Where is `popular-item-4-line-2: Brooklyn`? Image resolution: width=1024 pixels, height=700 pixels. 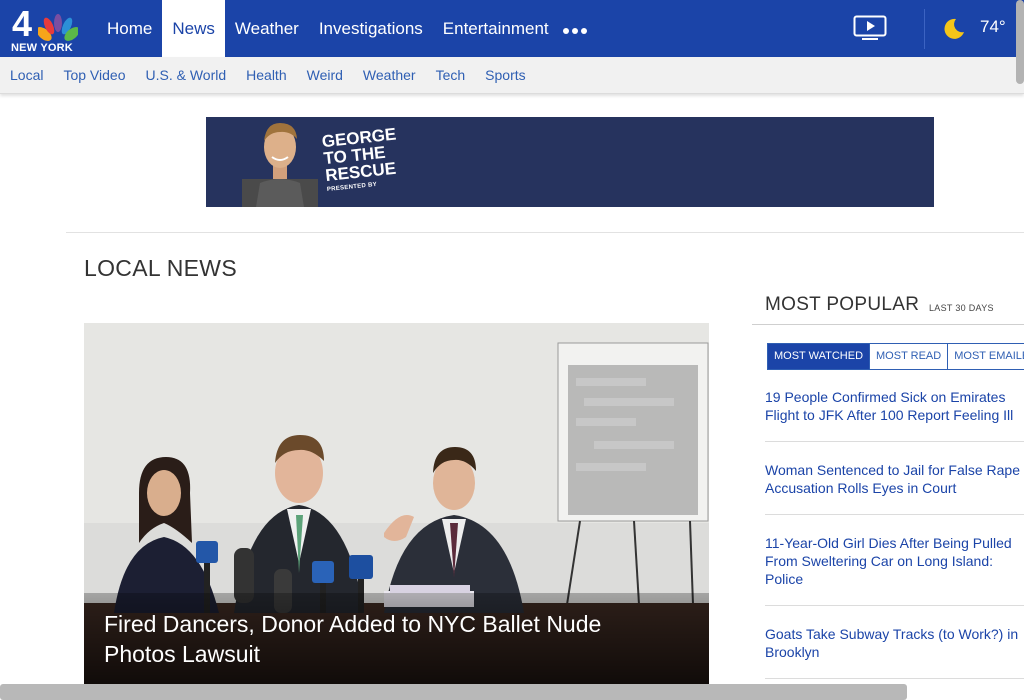
popular-item-4-line-2: Brooklyn is located at coordinates (792, 652).